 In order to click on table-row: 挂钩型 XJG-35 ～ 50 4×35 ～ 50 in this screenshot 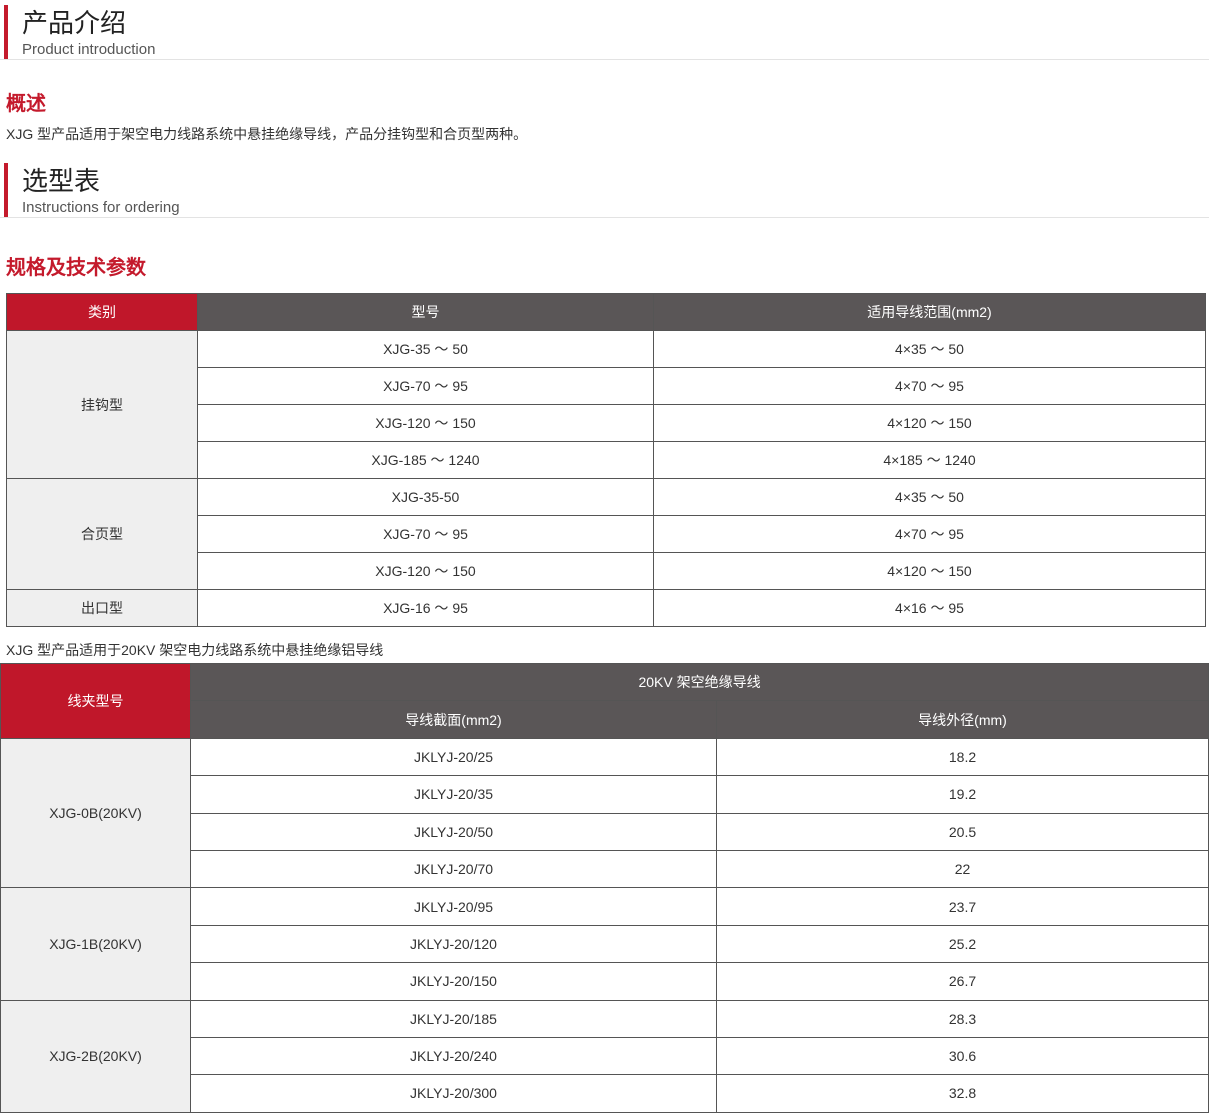, I will do `click(606, 404)`.